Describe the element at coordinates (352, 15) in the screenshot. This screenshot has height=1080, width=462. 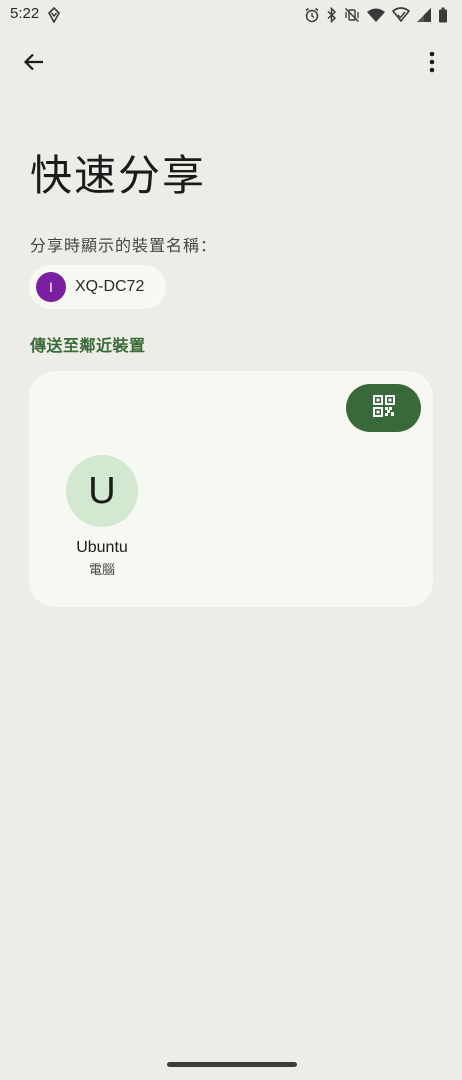
I see `vibrate-off-icon` at that location.